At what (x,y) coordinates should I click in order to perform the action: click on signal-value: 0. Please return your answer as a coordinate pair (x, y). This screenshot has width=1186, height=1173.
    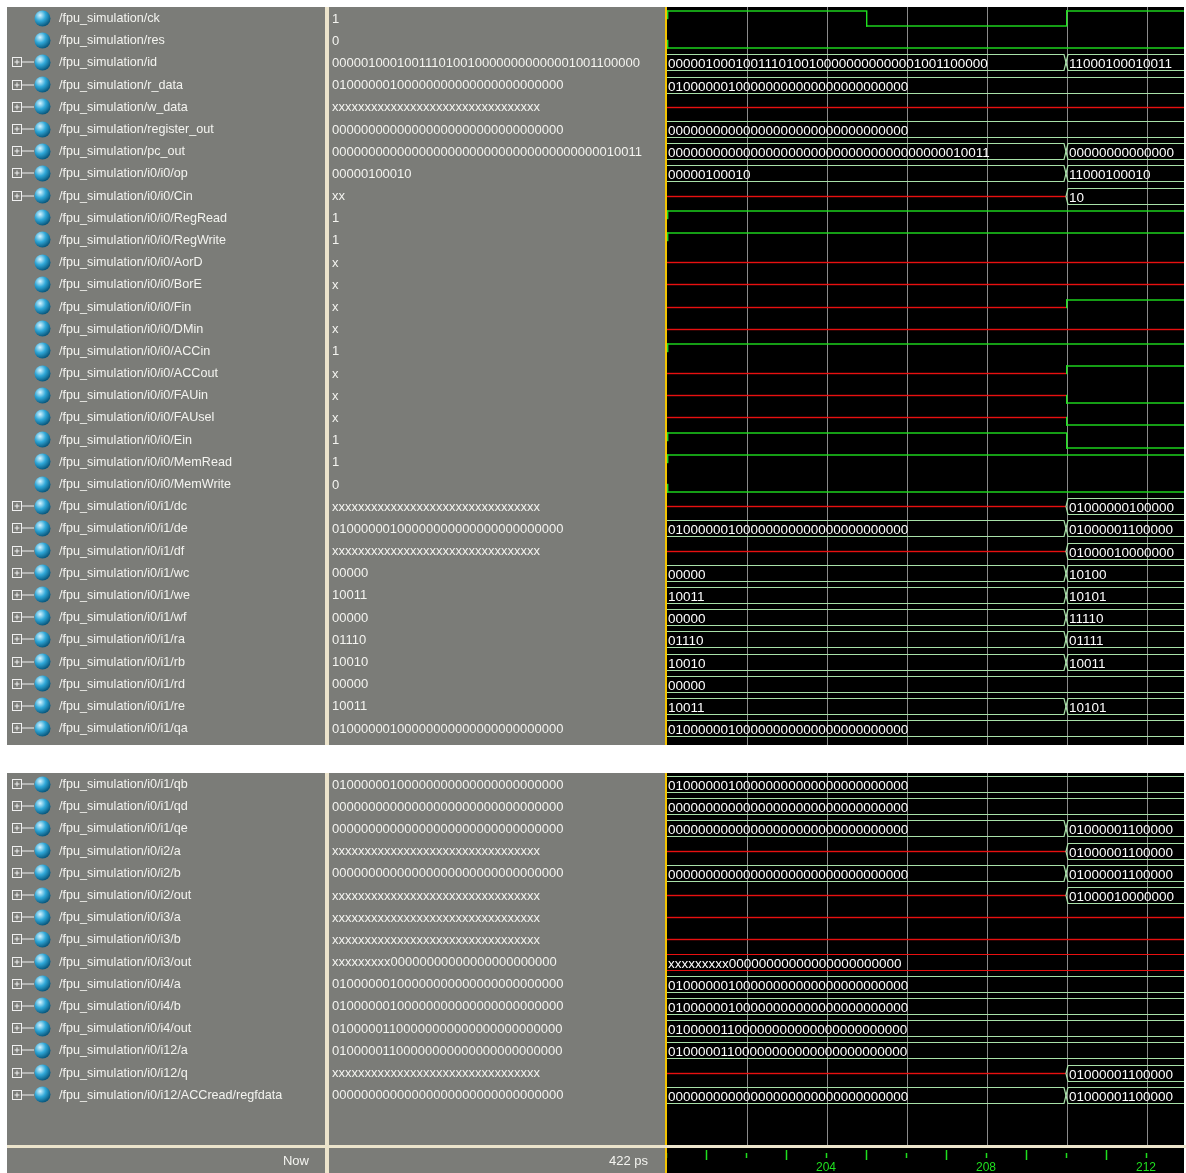
    Looking at the image, I should click on (336, 40).